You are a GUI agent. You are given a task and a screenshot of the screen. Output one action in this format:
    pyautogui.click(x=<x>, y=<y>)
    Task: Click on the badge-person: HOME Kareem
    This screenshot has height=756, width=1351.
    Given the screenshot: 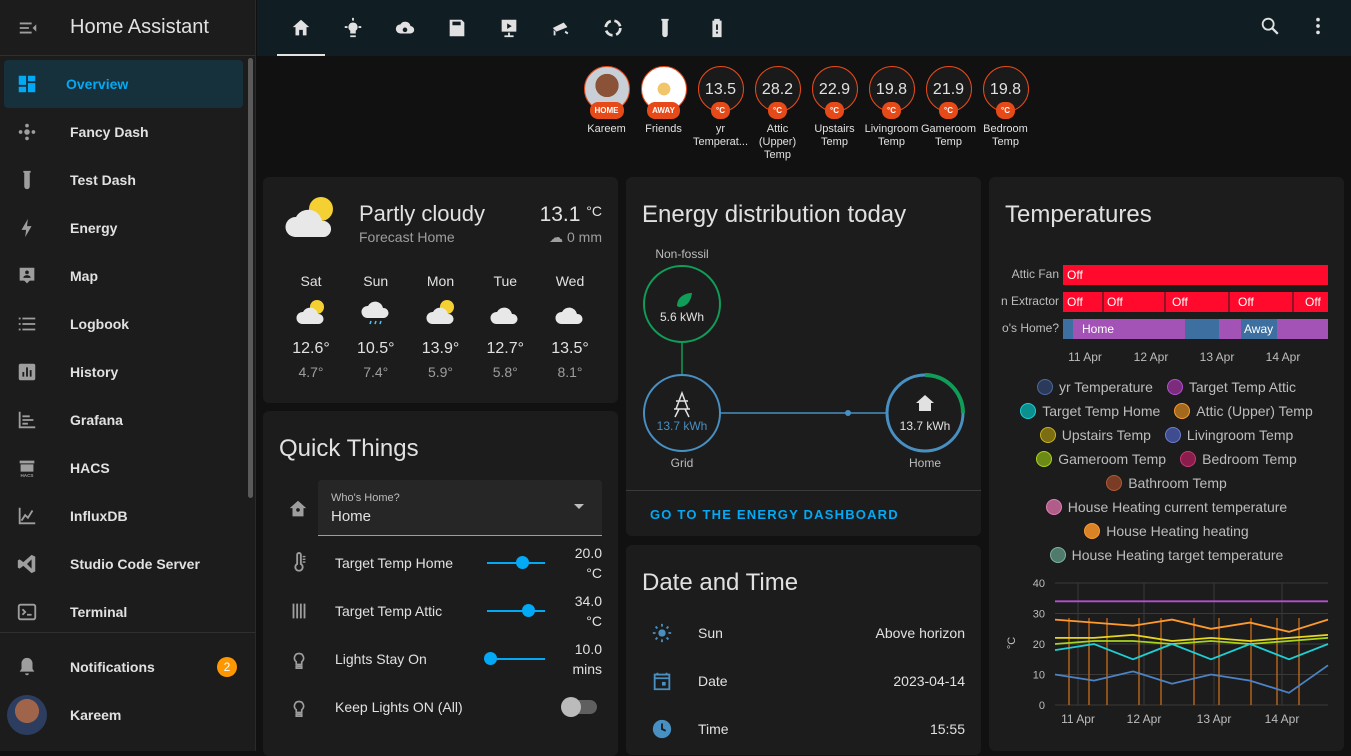 What is the action you would take?
    pyautogui.click(x=606, y=114)
    